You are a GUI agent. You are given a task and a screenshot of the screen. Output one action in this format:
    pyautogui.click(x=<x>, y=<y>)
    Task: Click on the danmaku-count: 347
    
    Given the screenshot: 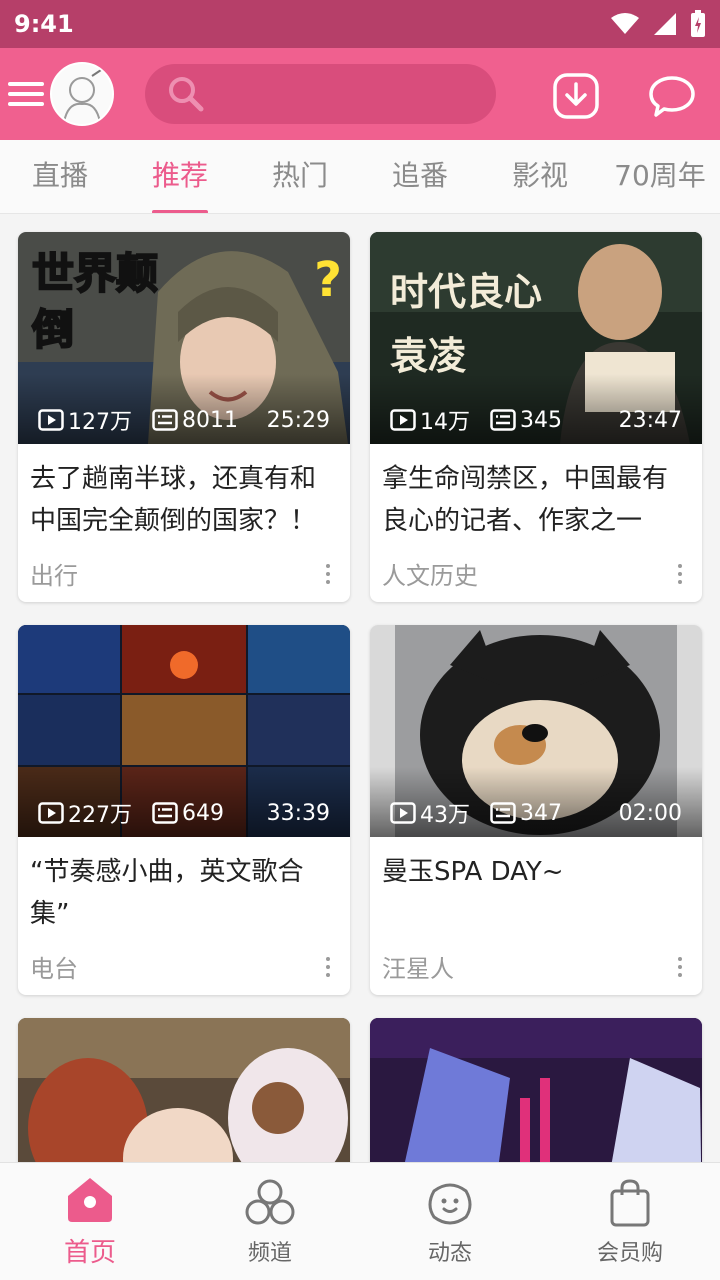 What is the action you would take?
    pyautogui.click(x=526, y=813)
    